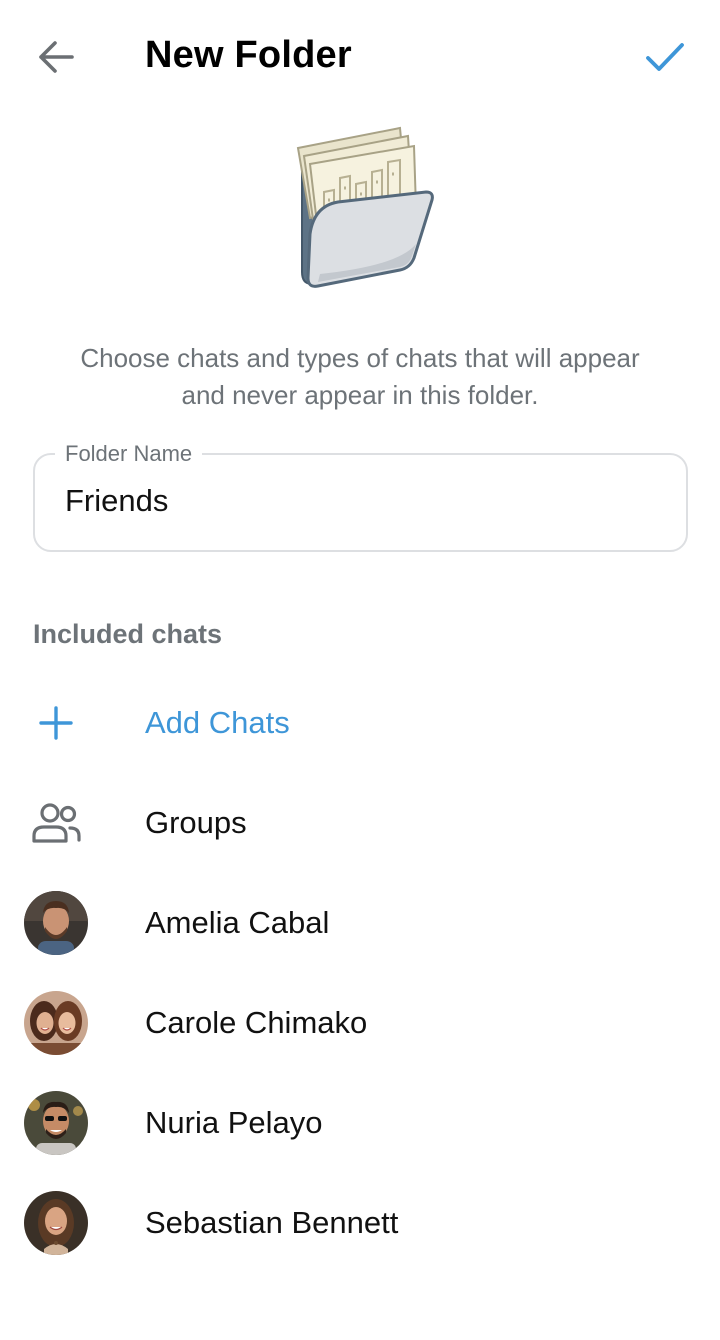  Describe the element at coordinates (272, 1222) in the screenshot. I see `list-item-label: Sebastian Bennett` at that location.